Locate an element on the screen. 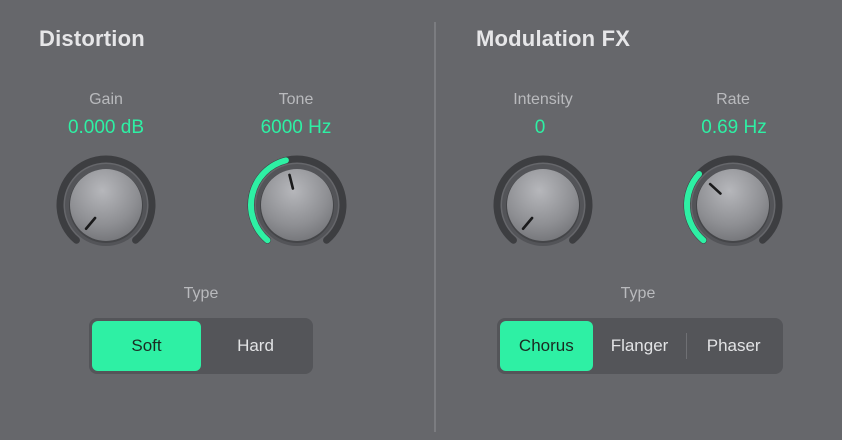  modulation-type-selector: Chorus Flanger Phaser is located at coordinates (640, 346).